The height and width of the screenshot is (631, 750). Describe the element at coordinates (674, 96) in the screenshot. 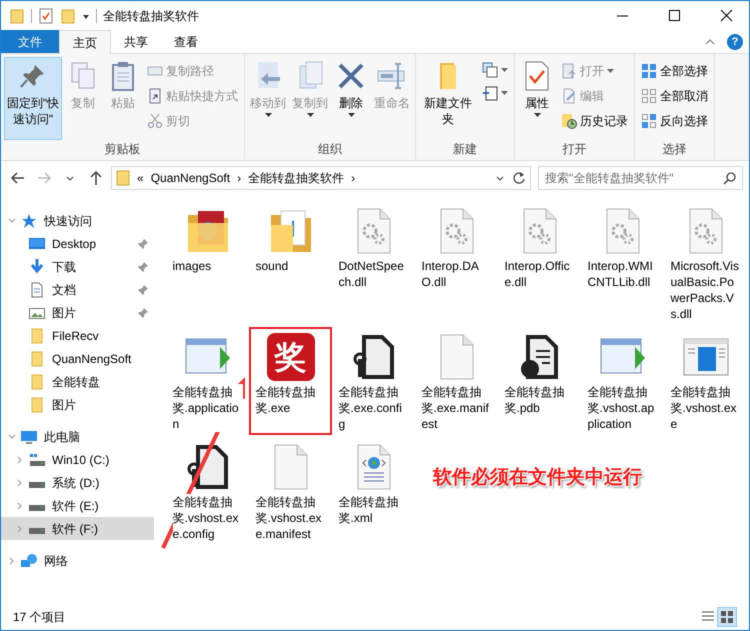

I see `ribbon-button: 全部取消` at that location.